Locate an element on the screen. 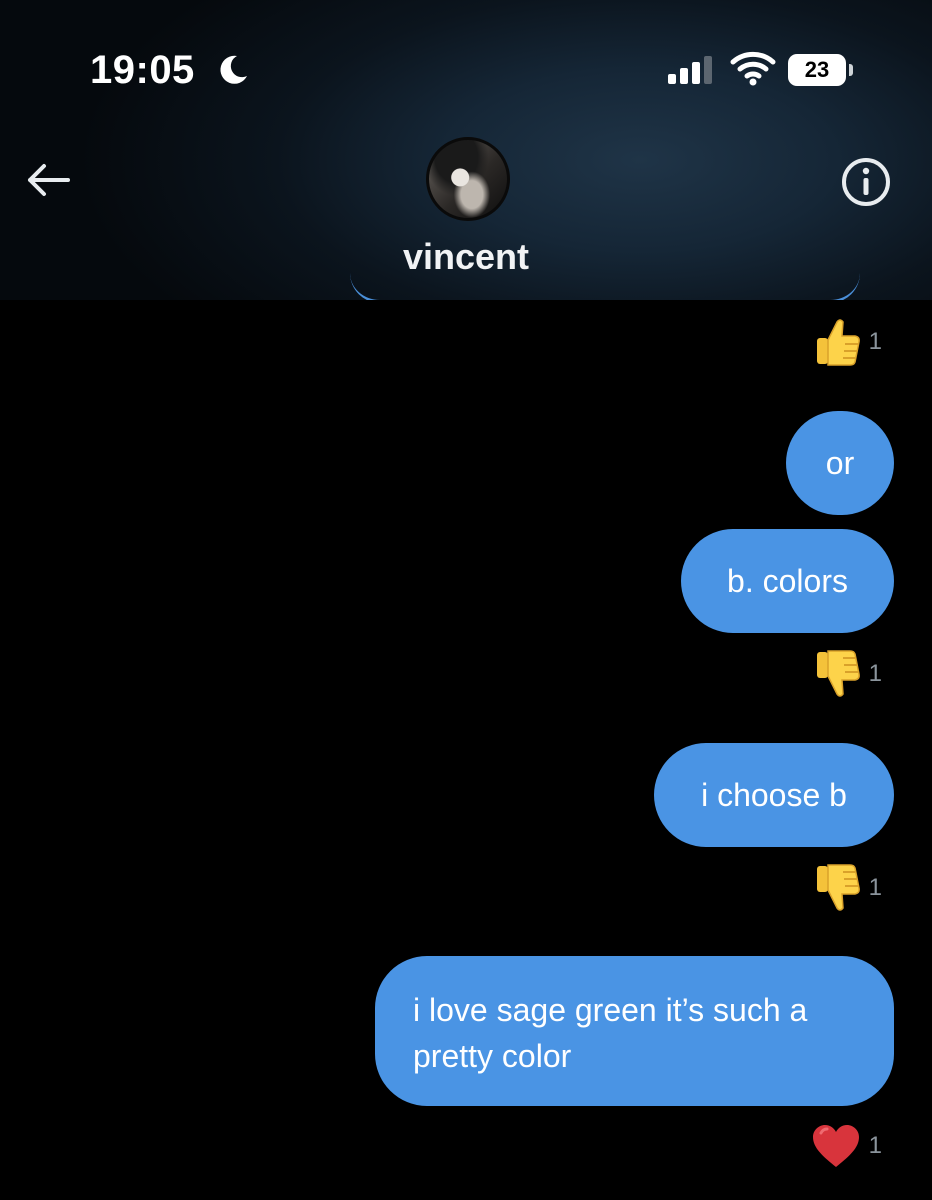 This screenshot has width=932, height=1200. moon-icon is located at coordinates (233, 69).